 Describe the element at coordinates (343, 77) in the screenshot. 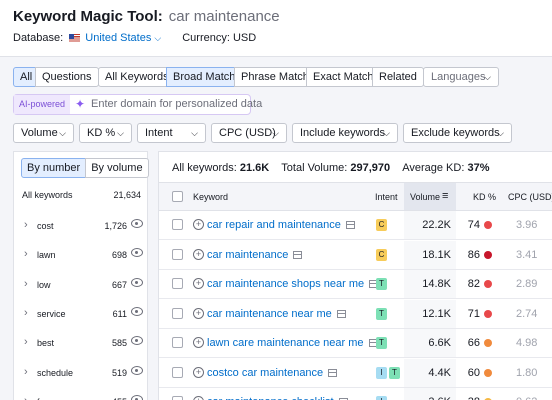

I see `tab-exact-match: Exact Match` at that location.